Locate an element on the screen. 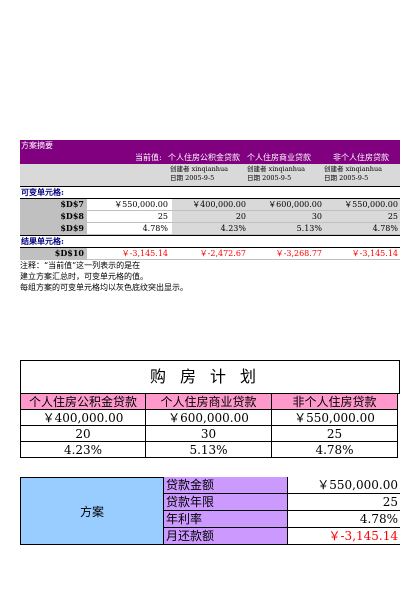 The width and height of the screenshot is (400, 600). plan-years-row: 20 30 25 is located at coordinates (210, 434).